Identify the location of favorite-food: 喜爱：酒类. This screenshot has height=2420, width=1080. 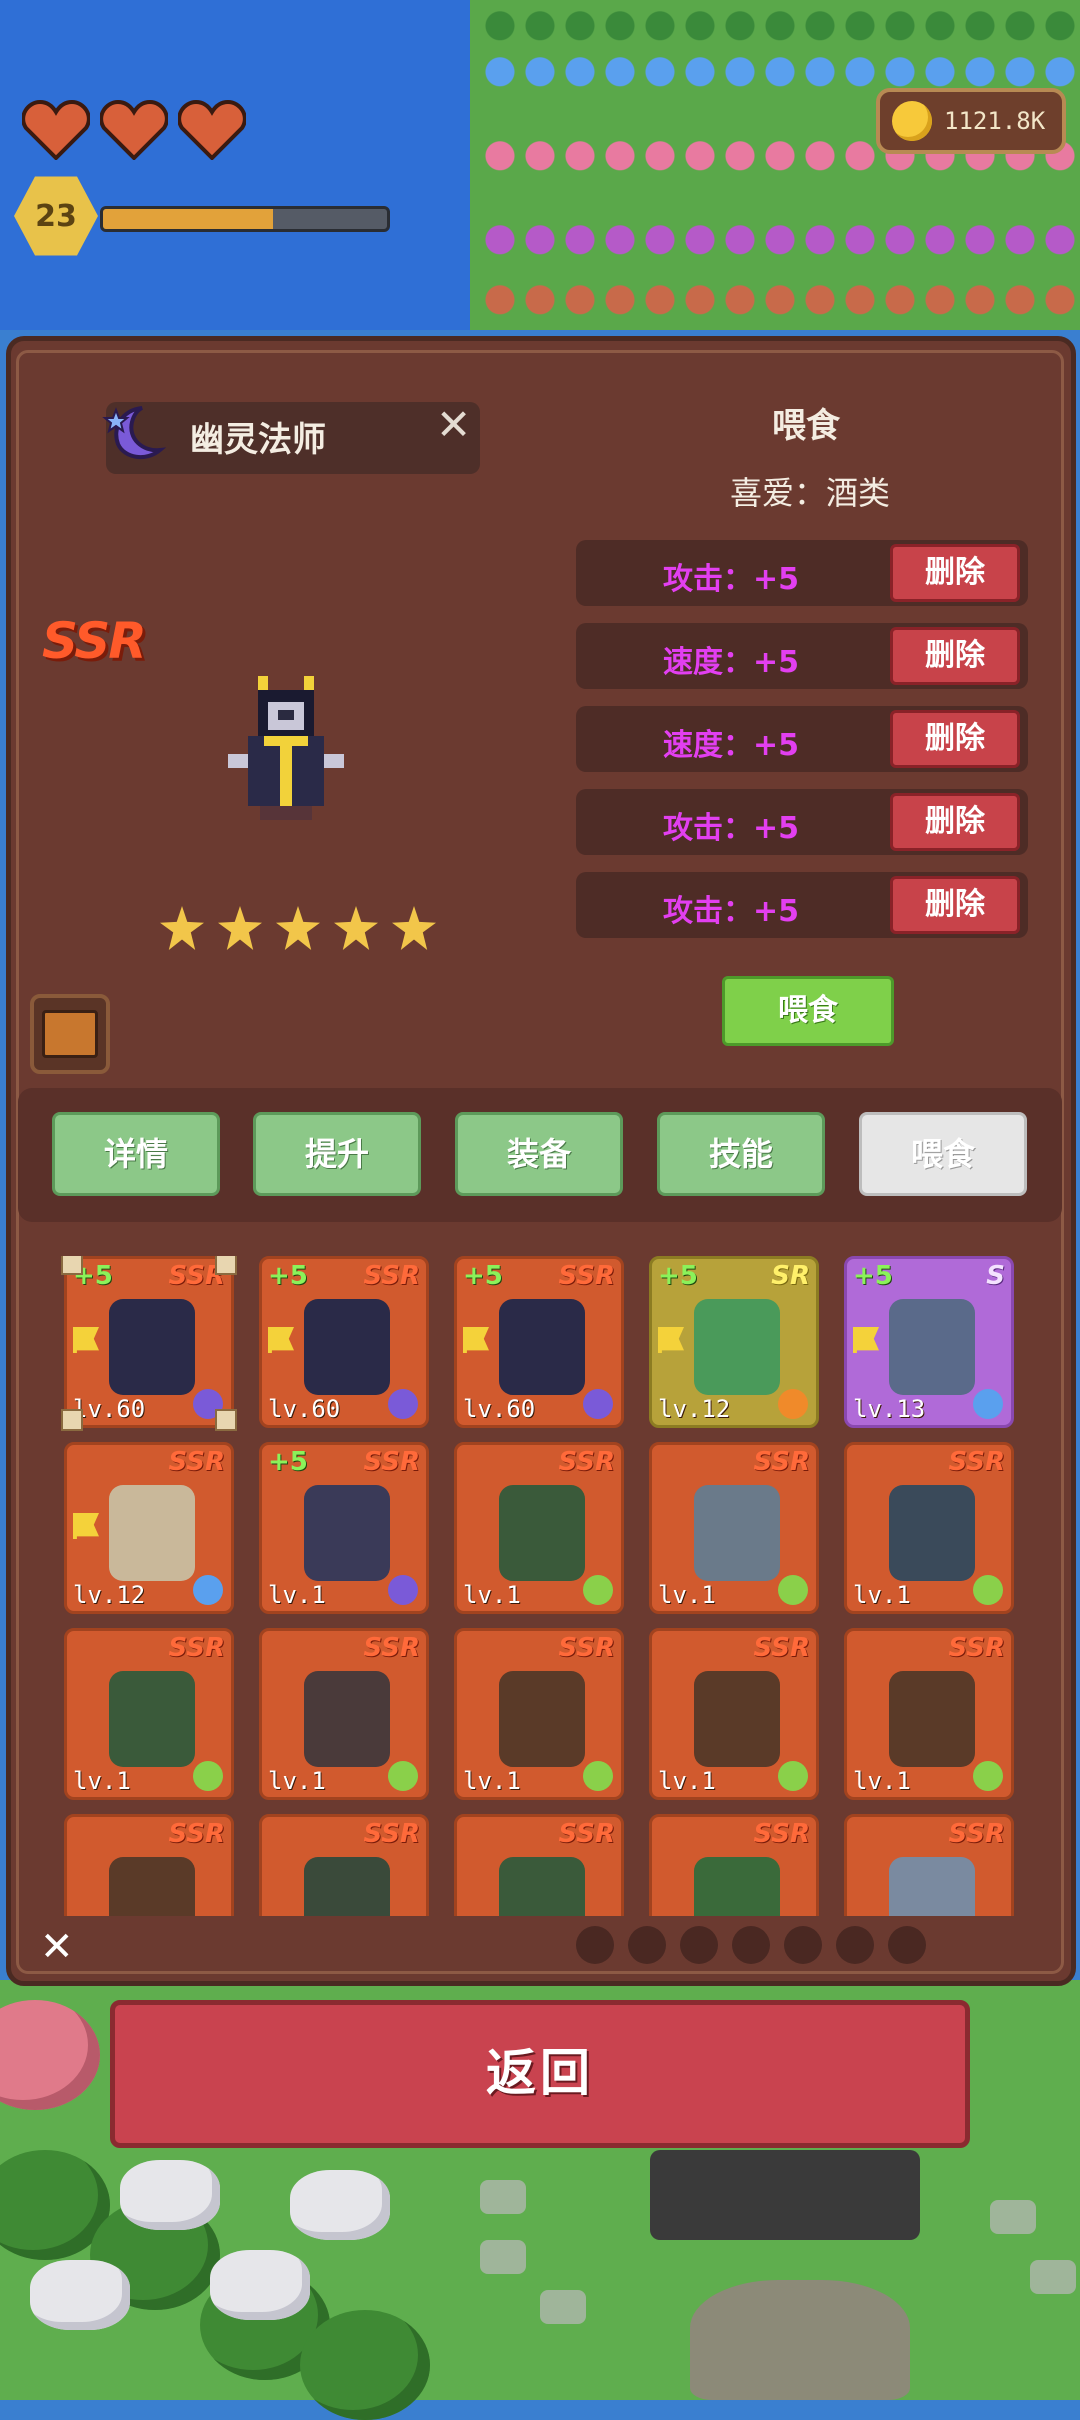
(809, 493).